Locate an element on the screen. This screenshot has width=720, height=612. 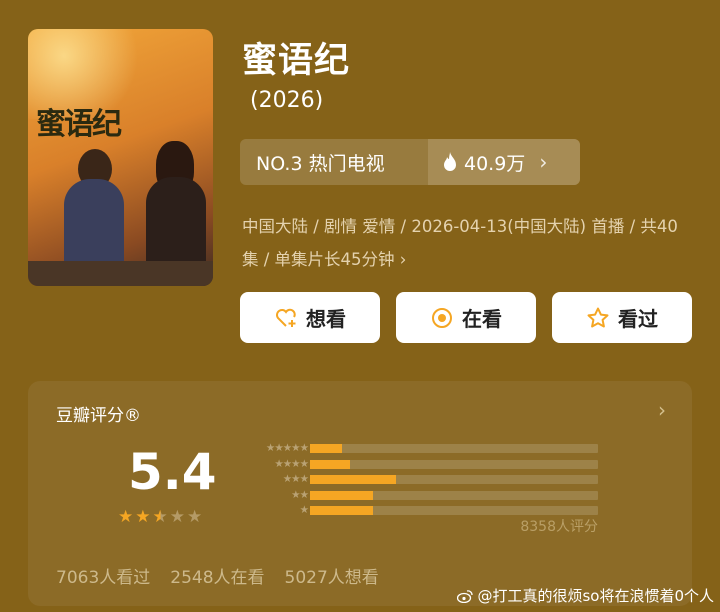
histogram-star-label: ★★★★★ is located at coordinates (287, 448).